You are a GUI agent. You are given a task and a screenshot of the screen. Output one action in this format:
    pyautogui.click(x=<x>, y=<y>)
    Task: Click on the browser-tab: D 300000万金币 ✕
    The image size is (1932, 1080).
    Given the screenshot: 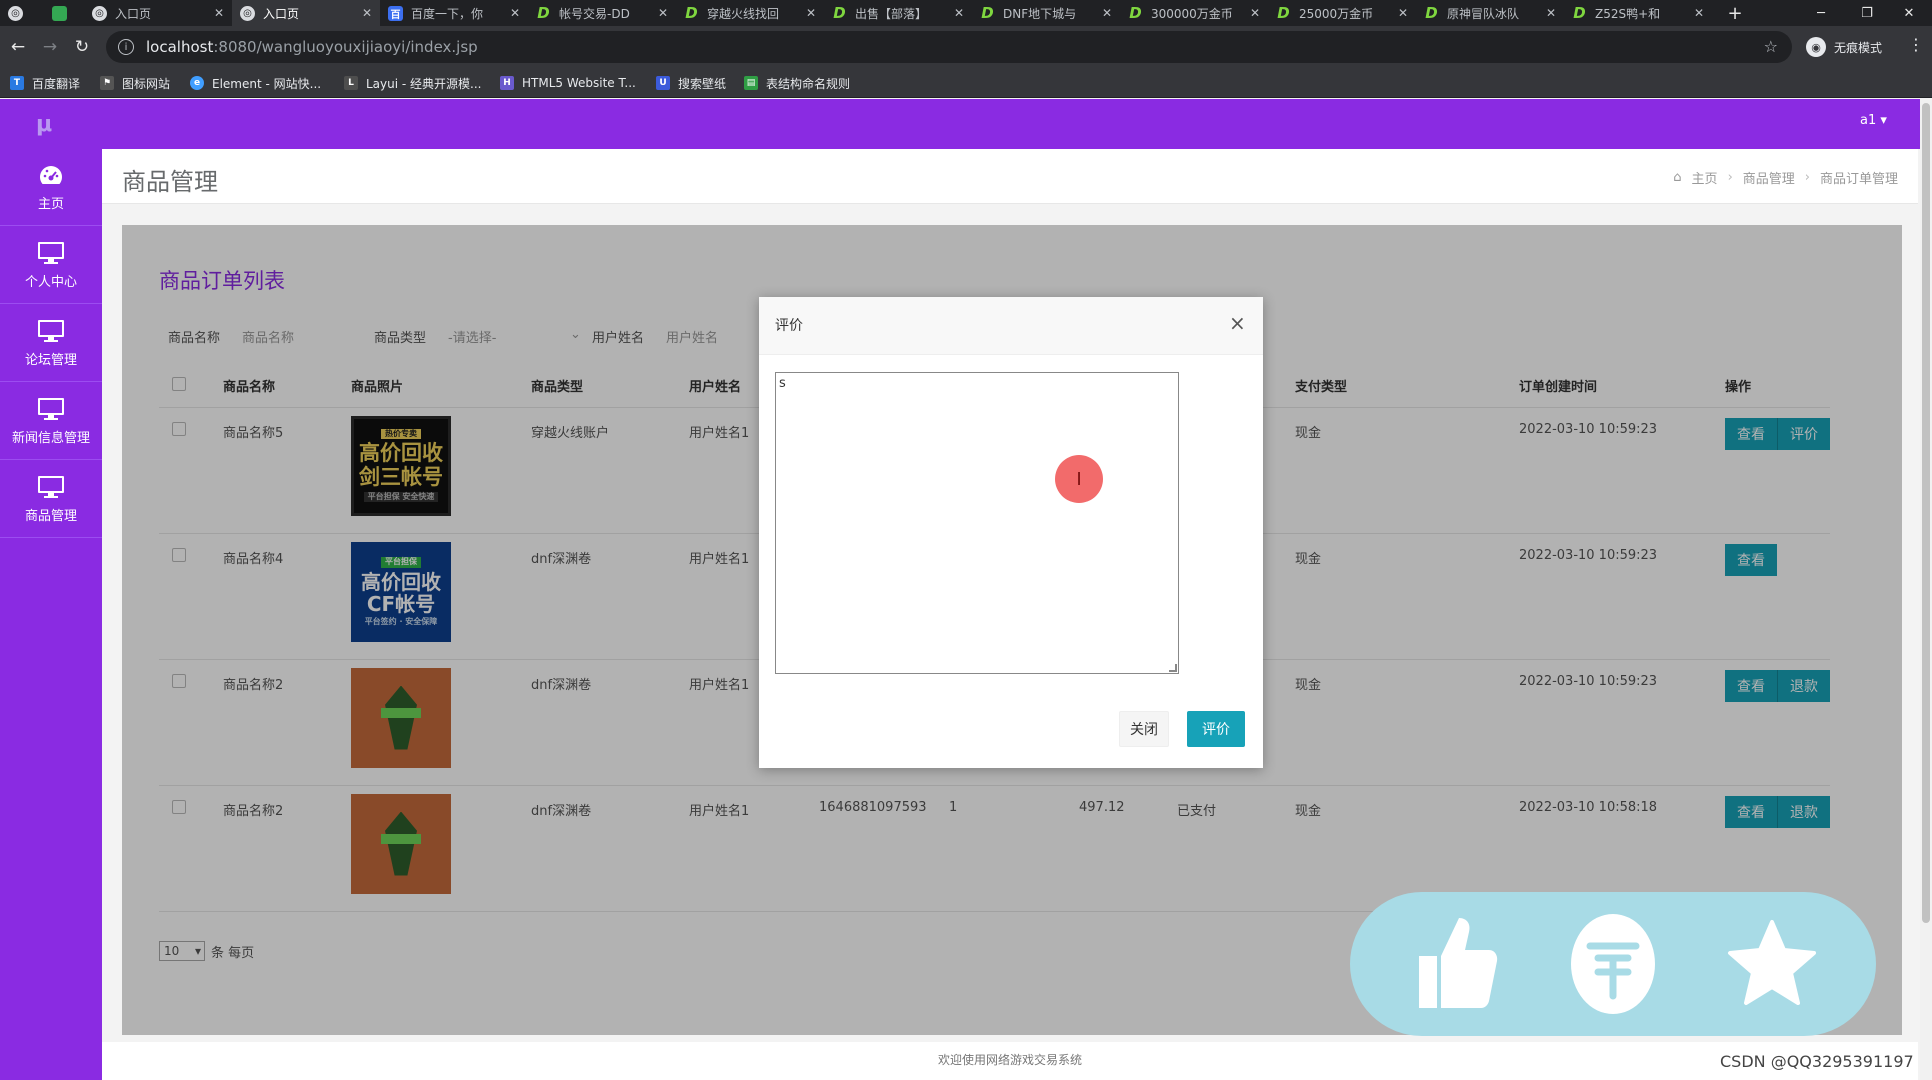 What is the action you would take?
    pyautogui.click(x=1194, y=13)
    